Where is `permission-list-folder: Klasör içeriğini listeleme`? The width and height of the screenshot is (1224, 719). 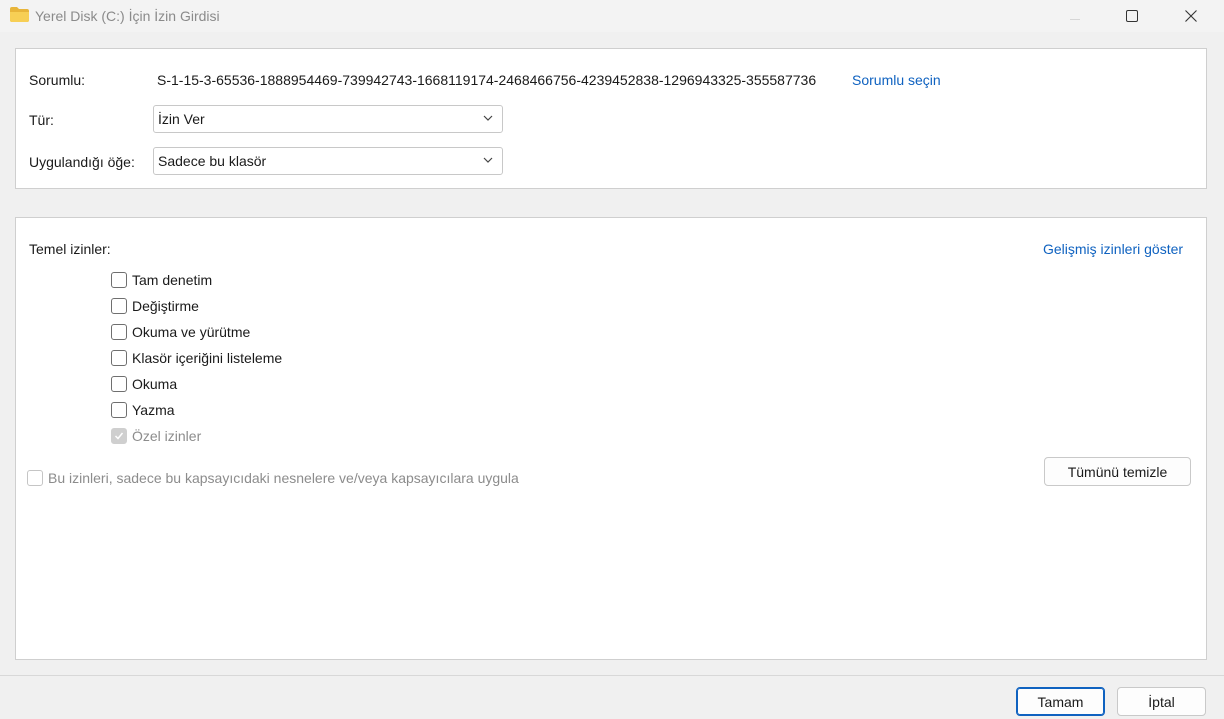 permission-list-folder: Klasör içeriğini listeleme is located at coordinates (196, 358).